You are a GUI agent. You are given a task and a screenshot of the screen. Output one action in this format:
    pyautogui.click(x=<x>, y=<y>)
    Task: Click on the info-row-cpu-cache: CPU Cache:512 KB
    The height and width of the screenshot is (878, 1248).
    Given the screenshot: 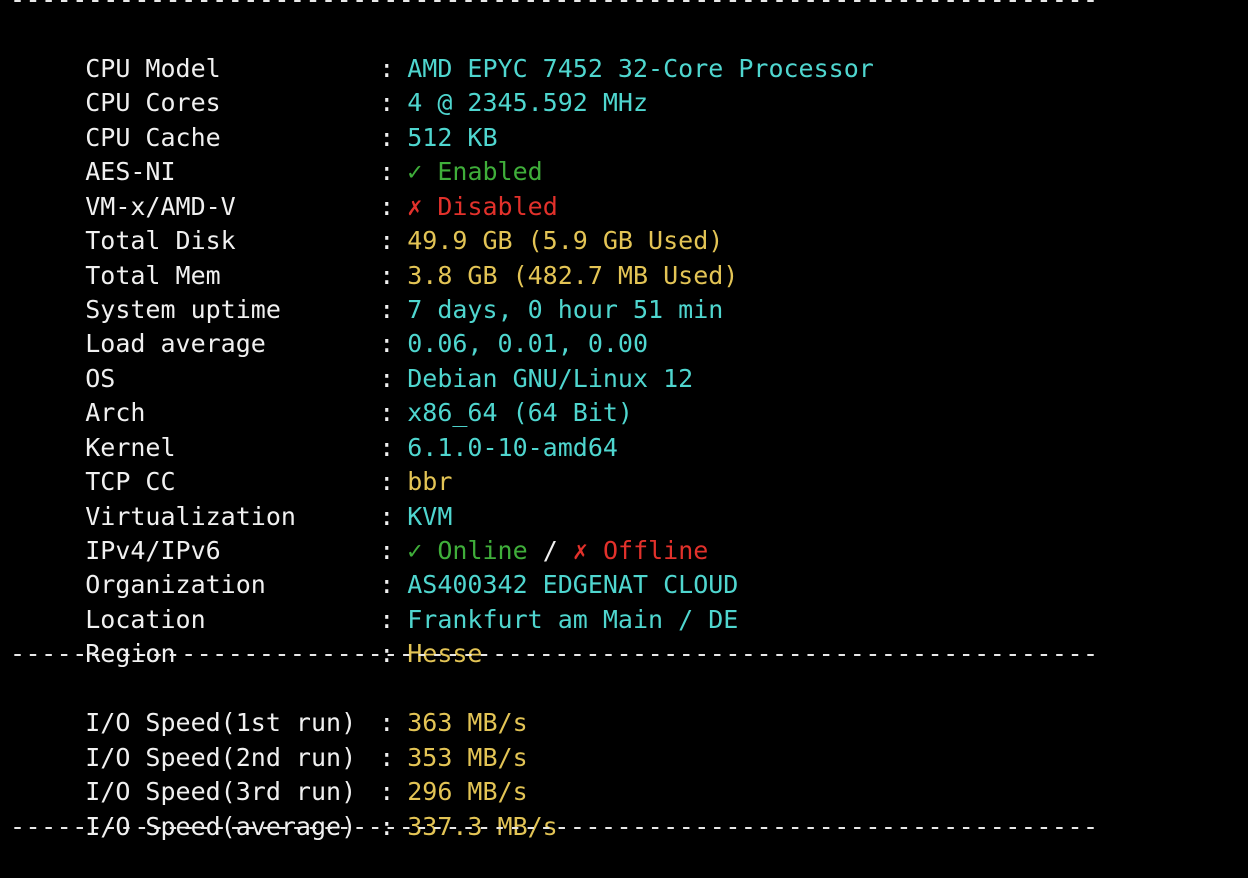 What is the action you would take?
    pyautogui.click(x=624, y=119)
    